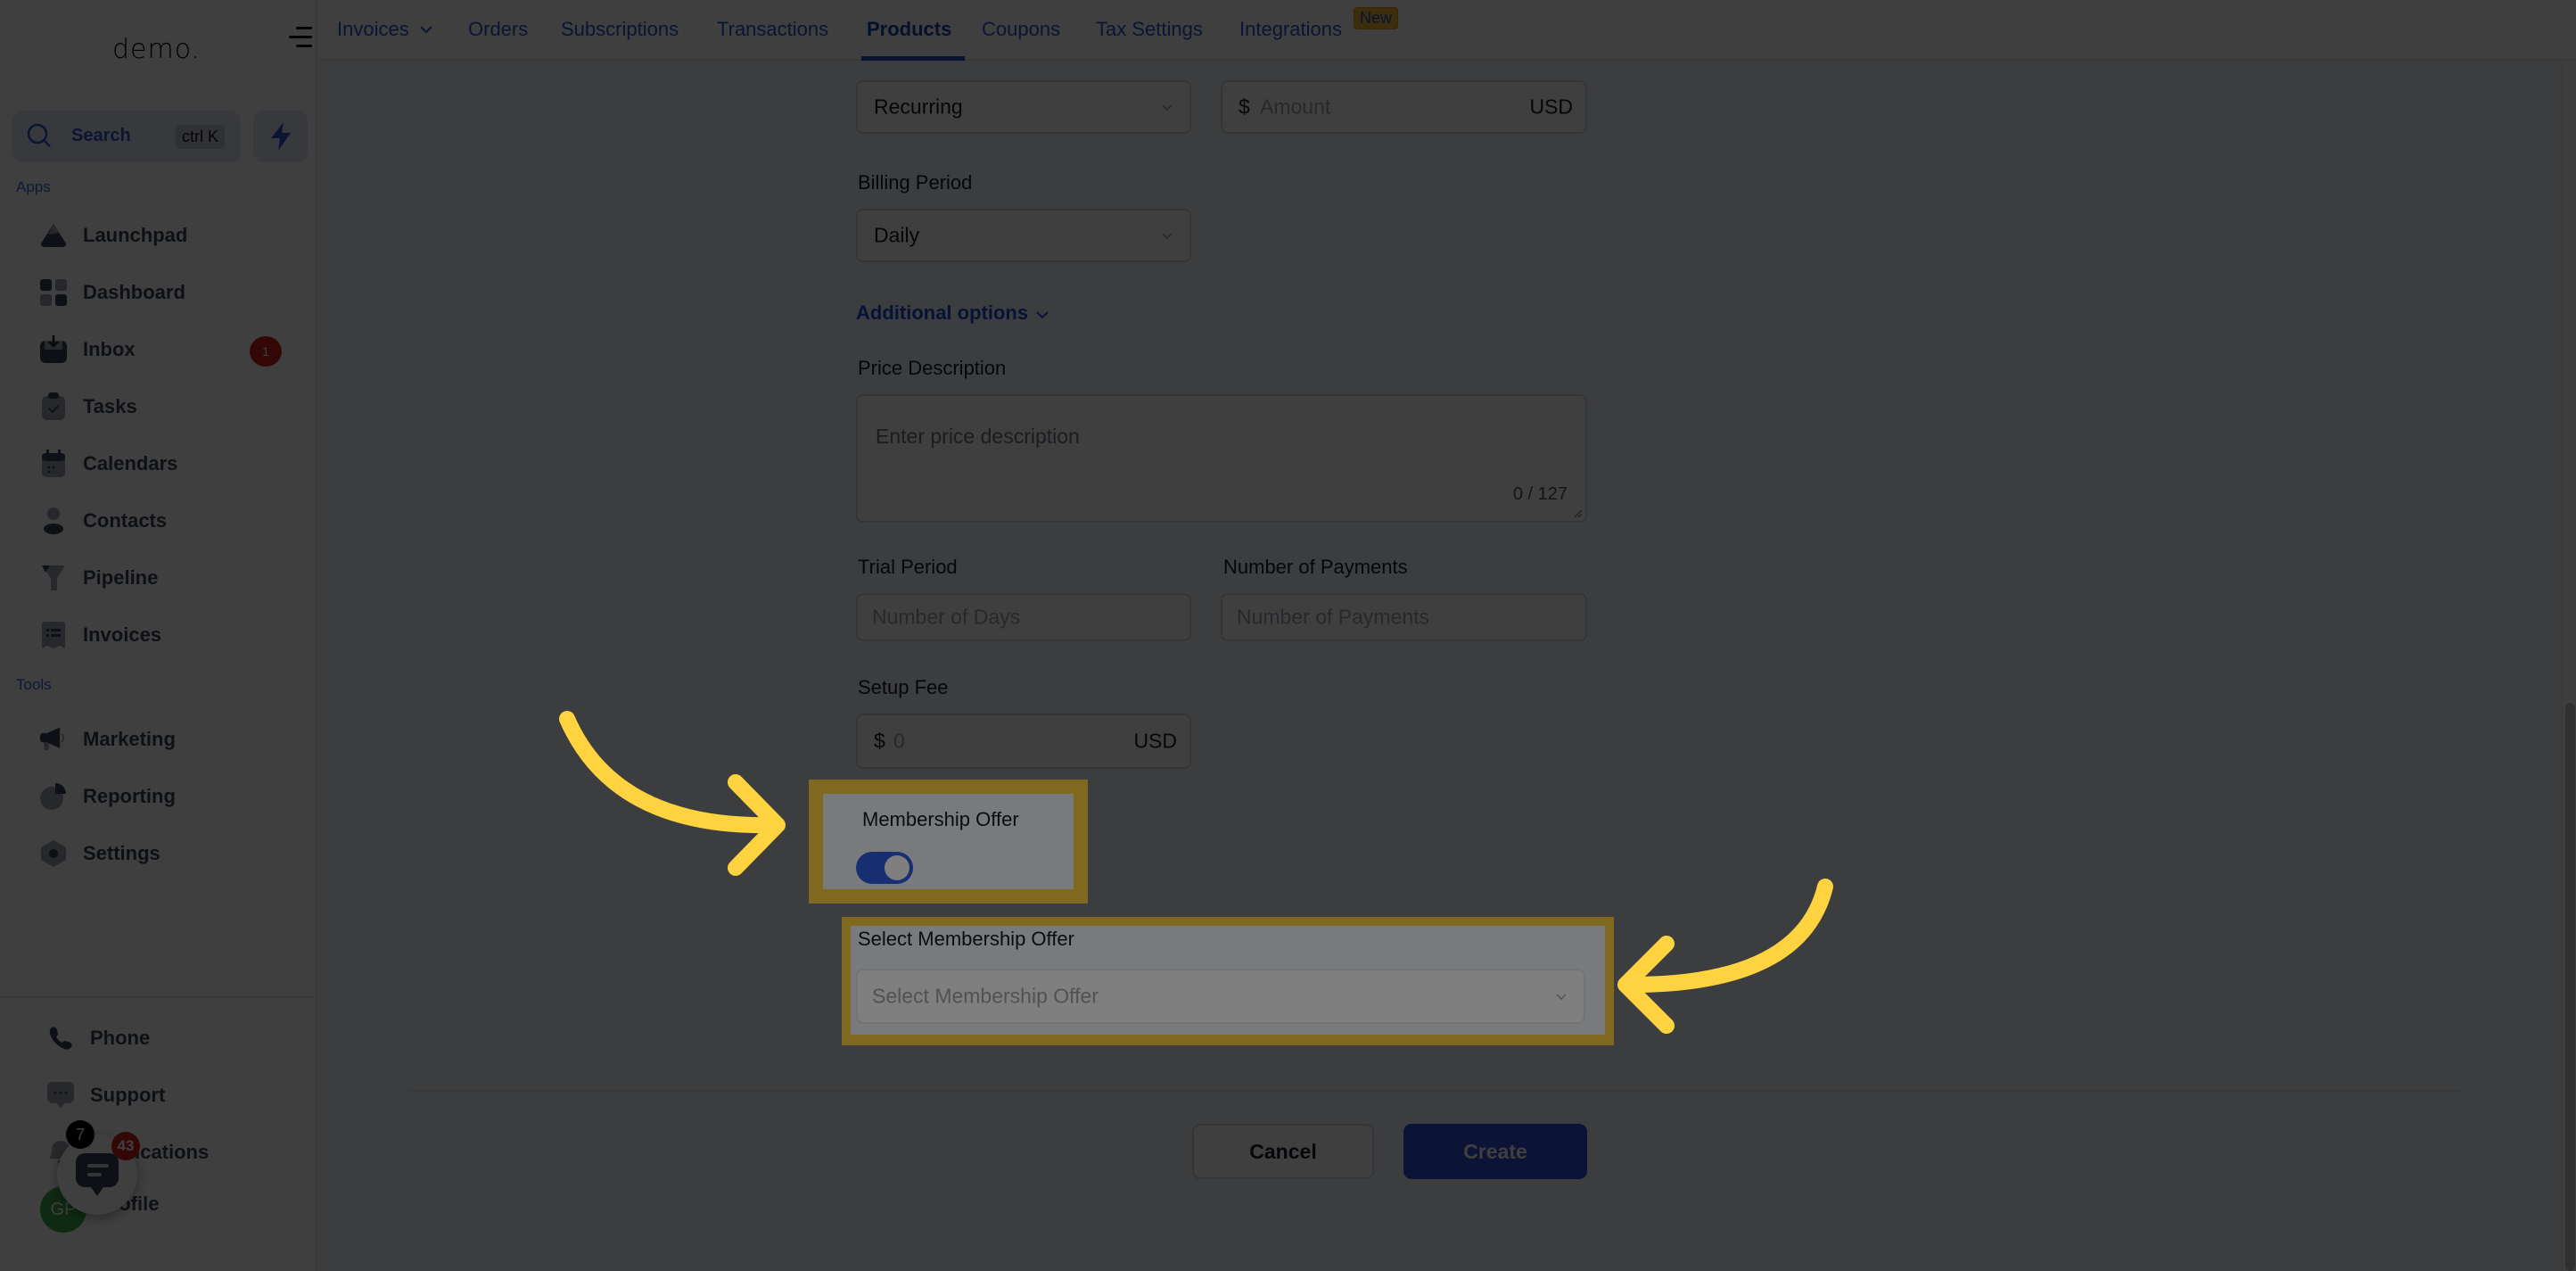  I want to click on sidebar-item-marketing: Marketing, so click(168, 739).